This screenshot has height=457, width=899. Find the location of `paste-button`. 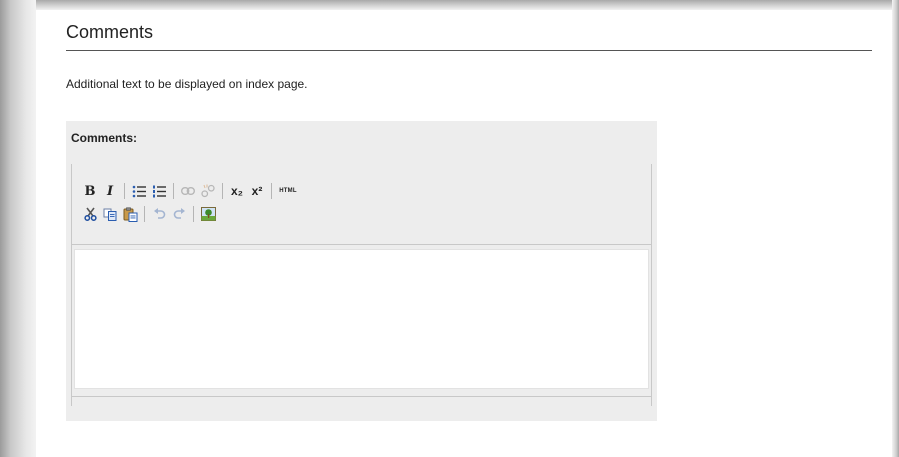

paste-button is located at coordinates (130, 214).